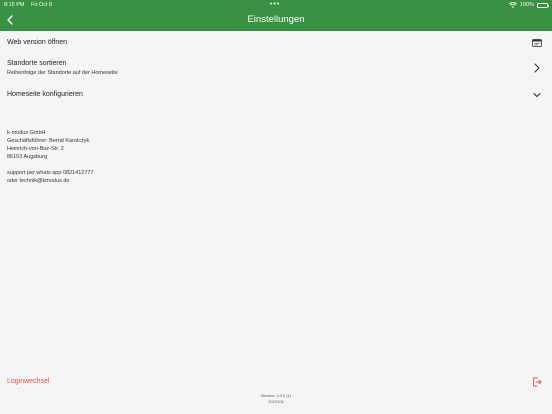  I want to click on status-date: Fri Oct 8, so click(42, 5).